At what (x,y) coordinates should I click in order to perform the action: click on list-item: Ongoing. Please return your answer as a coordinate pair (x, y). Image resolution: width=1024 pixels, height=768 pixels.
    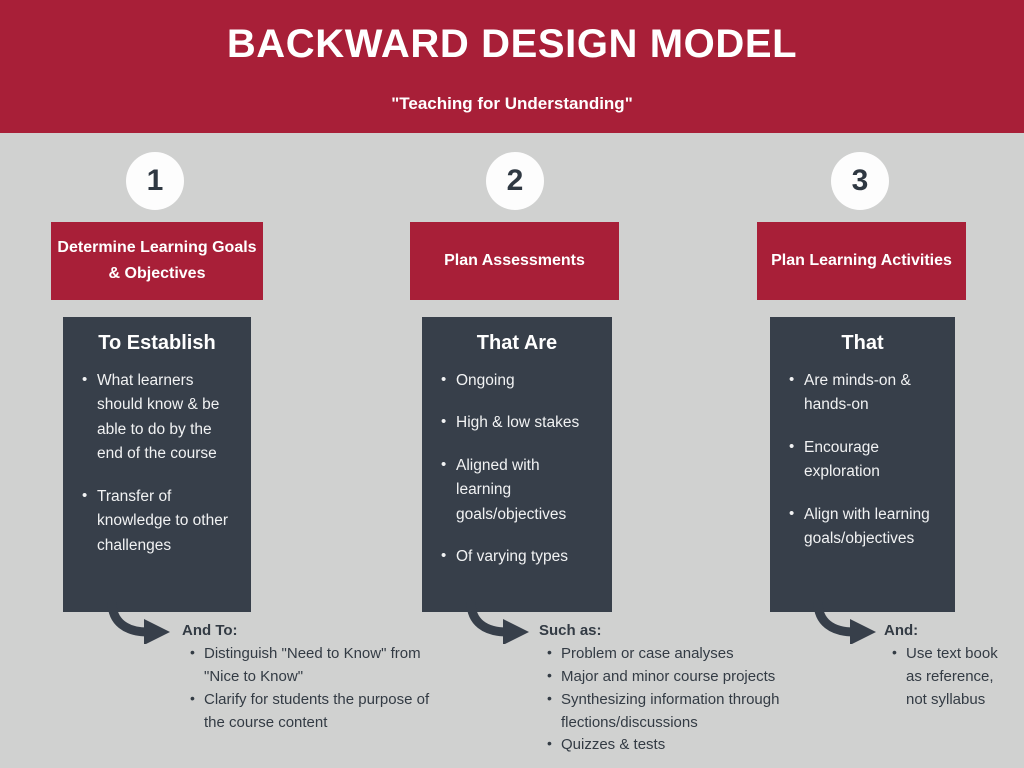
    Looking at the image, I should click on (519, 380).